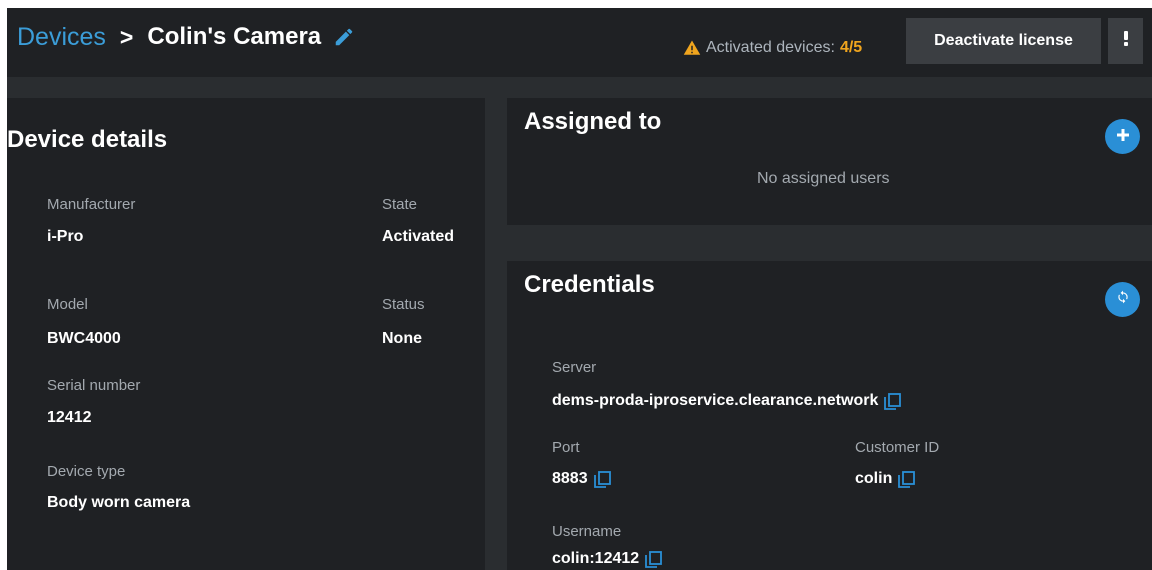 Image resolution: width=1152 pixels, height=570 pixels. What do you see at coordinates (715, 400) in the screenshot?
I see `server-value: dems-proda-iproservice.clearance.network` at bounding box center [715, 400].